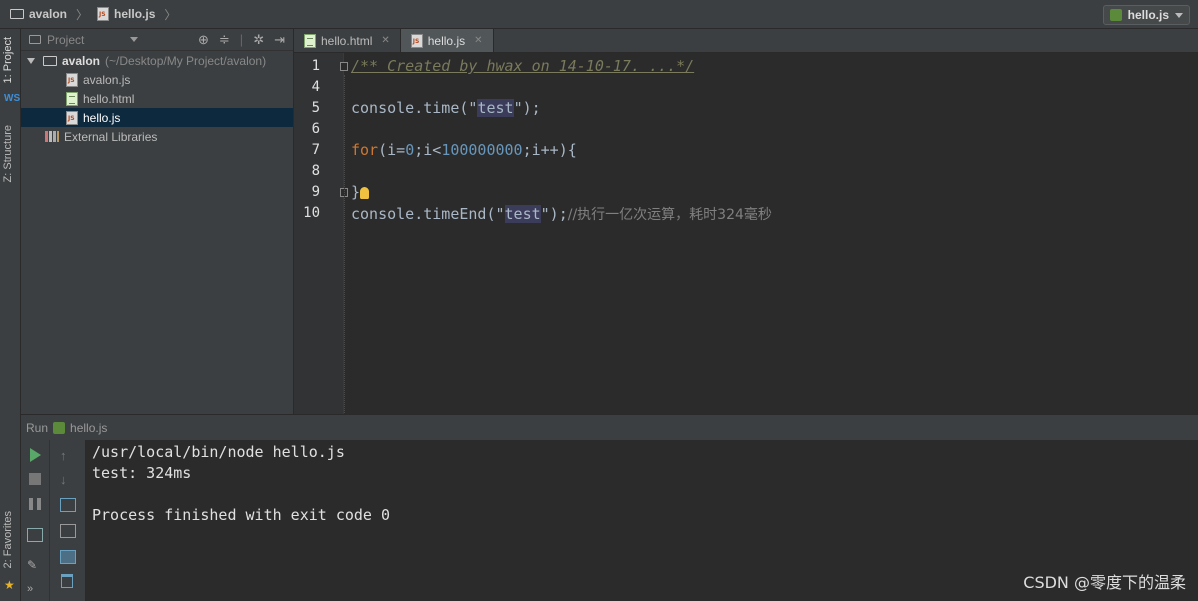  I want to click on tab-hello-html: hello.html ✕, so click(347, 40).